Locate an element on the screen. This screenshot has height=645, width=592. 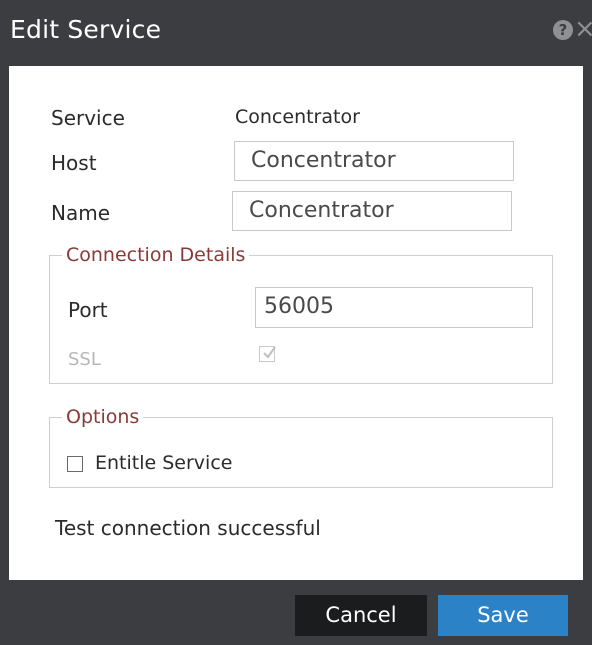
close-icon: × is located at coordinates (583, 29).